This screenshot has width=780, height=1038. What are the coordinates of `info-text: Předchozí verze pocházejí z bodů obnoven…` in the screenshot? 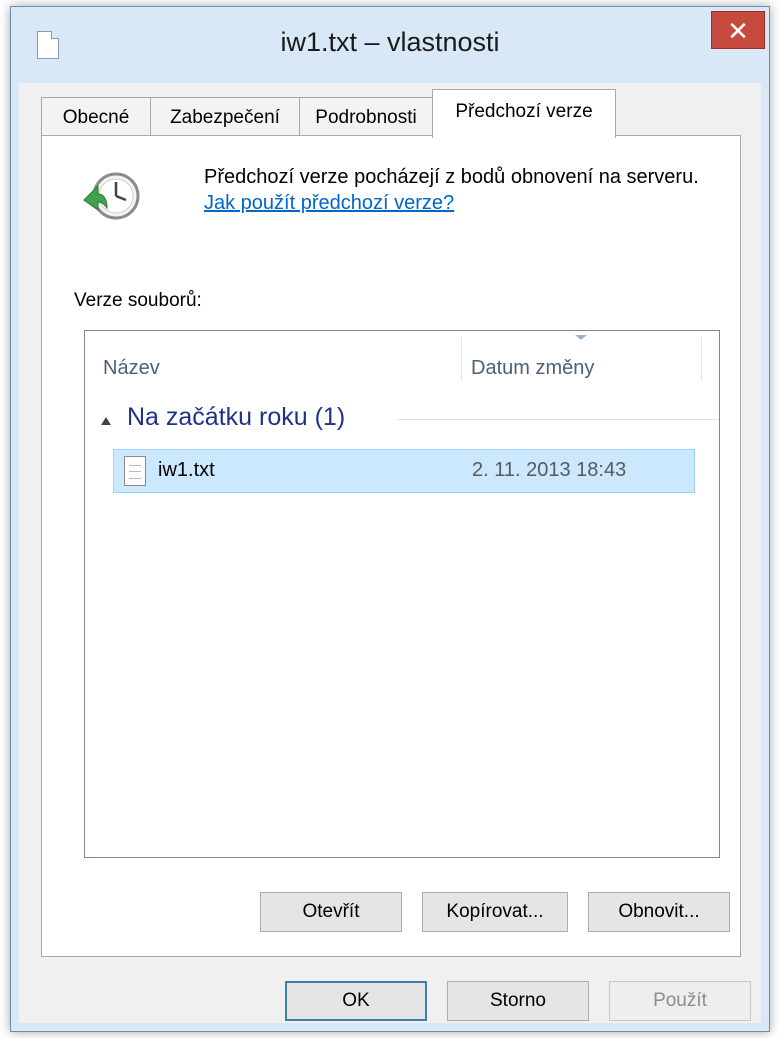 It's located at (464, 190).